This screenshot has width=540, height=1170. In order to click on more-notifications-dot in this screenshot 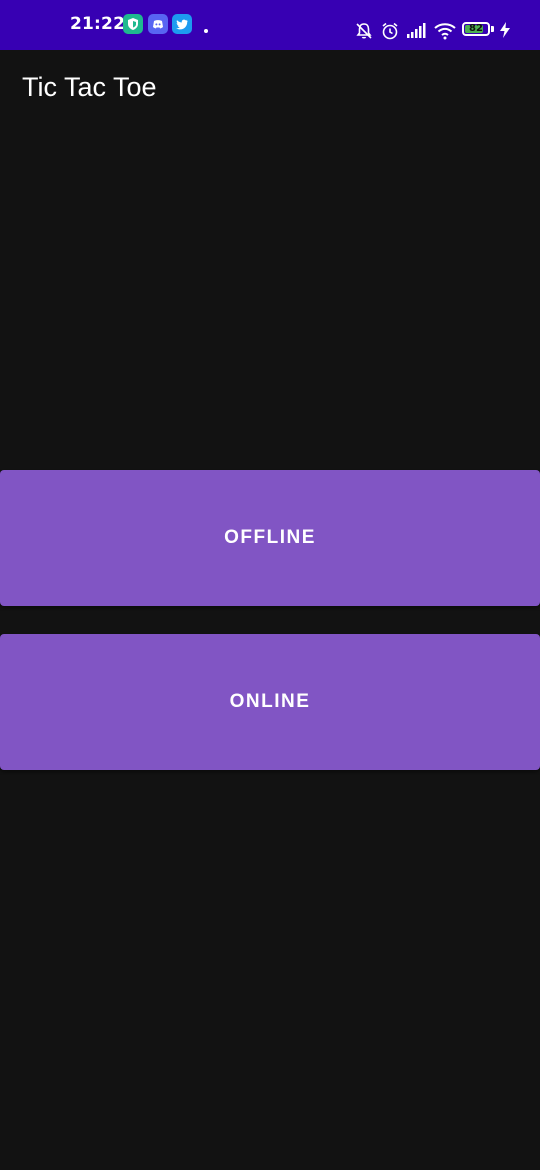, I will do `click(206, 31)`.